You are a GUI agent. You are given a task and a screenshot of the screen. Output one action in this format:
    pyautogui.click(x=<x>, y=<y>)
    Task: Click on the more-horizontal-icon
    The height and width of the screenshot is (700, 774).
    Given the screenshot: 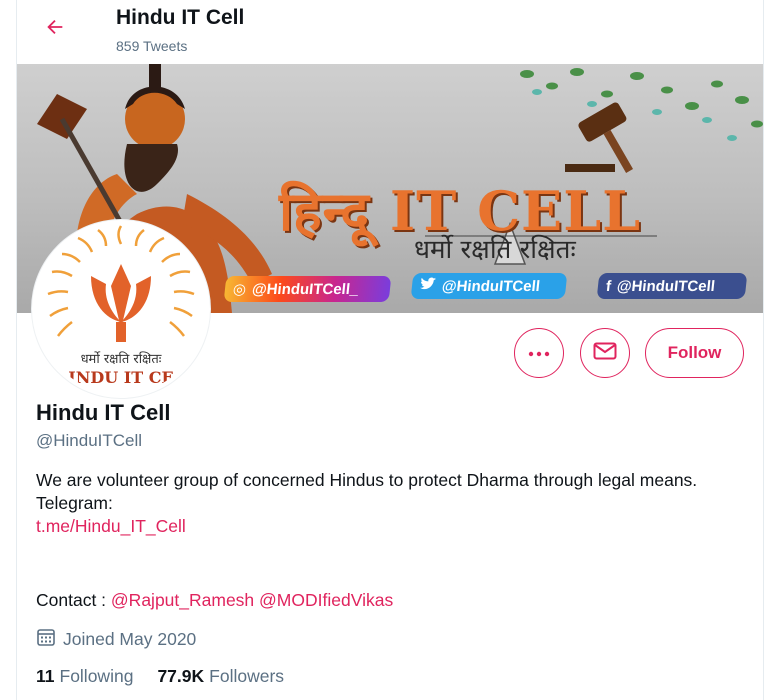 What is the action you would take?
    pyautogui.click(x=539, y=353)
    